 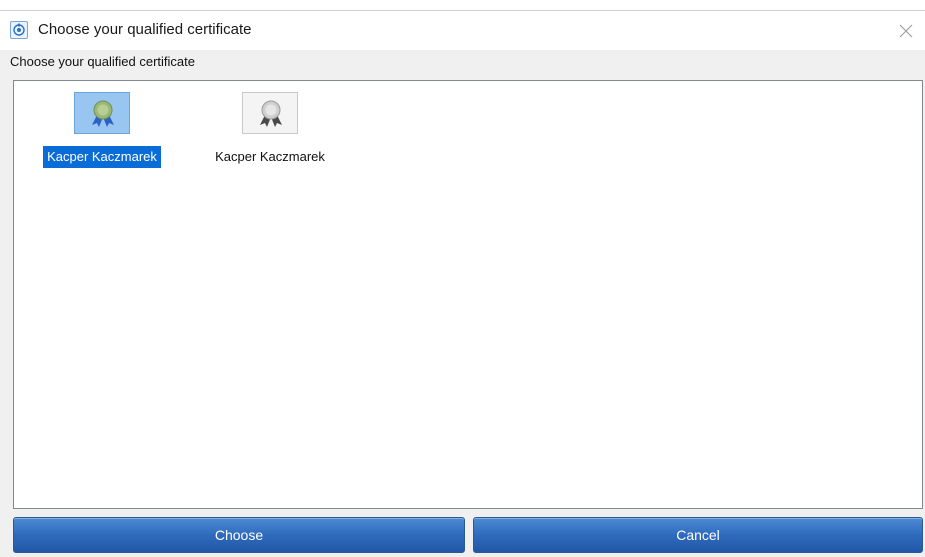 What do you see at coordinates (102, 61) in the screenshot?
I see `prompt-label: Choose your qualified certificate` at bounding box center [102, 61].